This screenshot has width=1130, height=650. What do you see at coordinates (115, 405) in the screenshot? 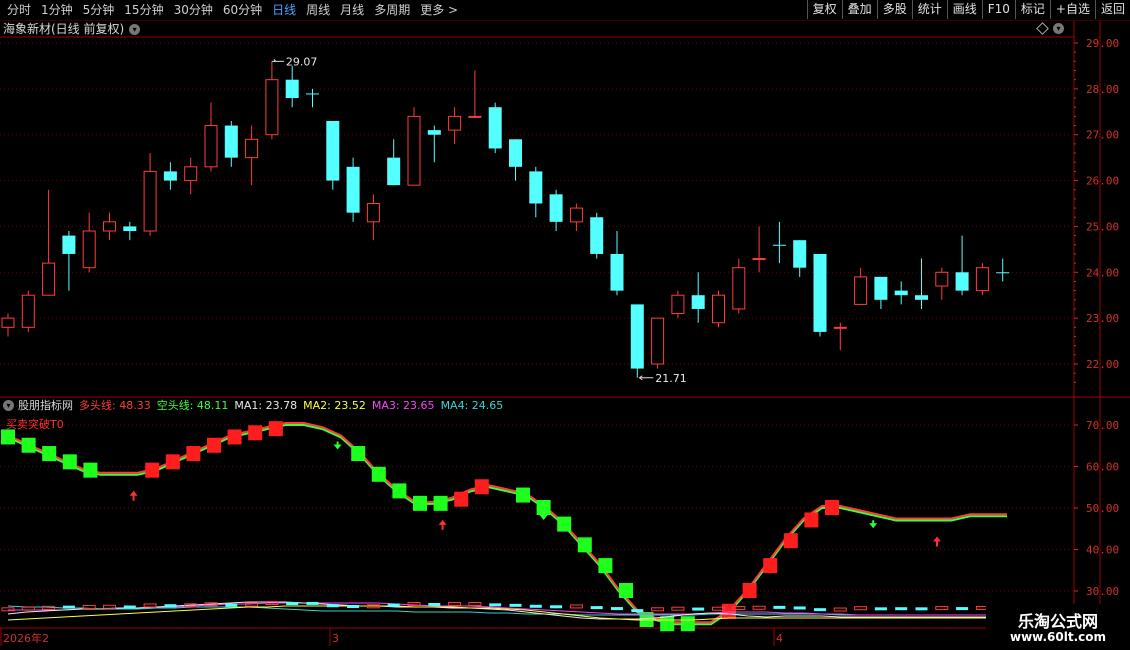
I see `bull-line-value: 多头线: 48.33` at bounding box center [115, 405].